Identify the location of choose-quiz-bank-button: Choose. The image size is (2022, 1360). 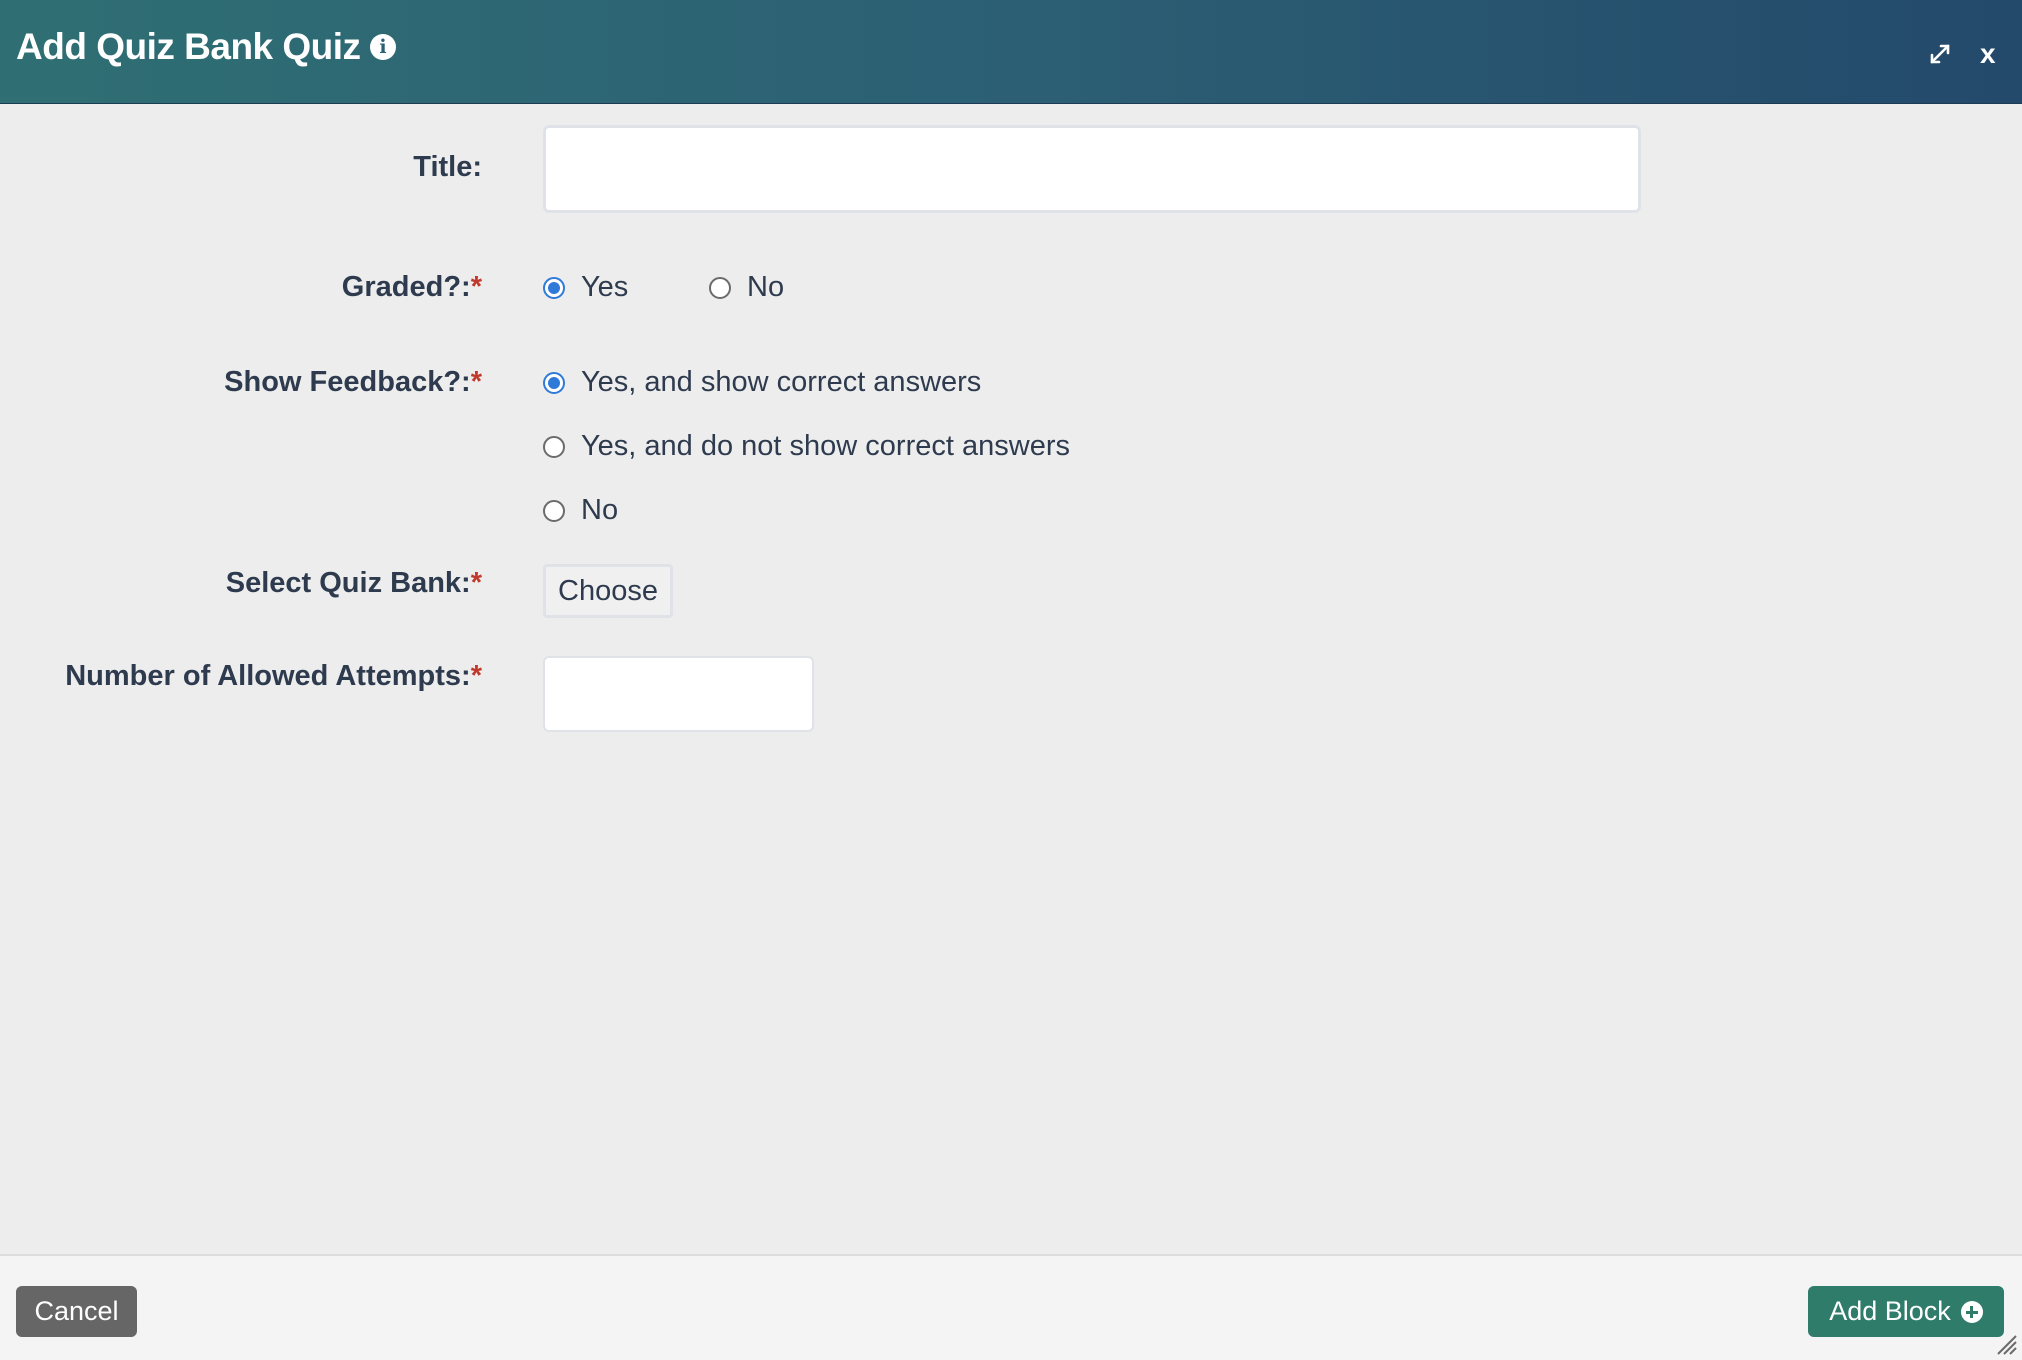
(608, 591).